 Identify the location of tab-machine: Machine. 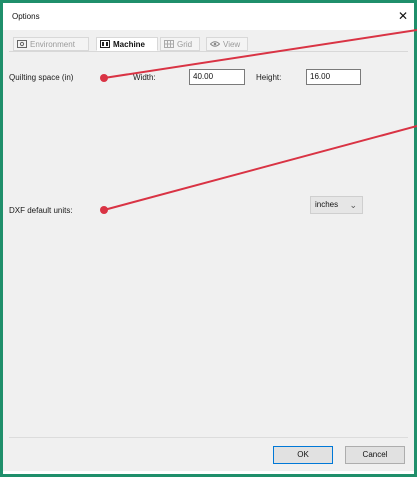
(127, 44).